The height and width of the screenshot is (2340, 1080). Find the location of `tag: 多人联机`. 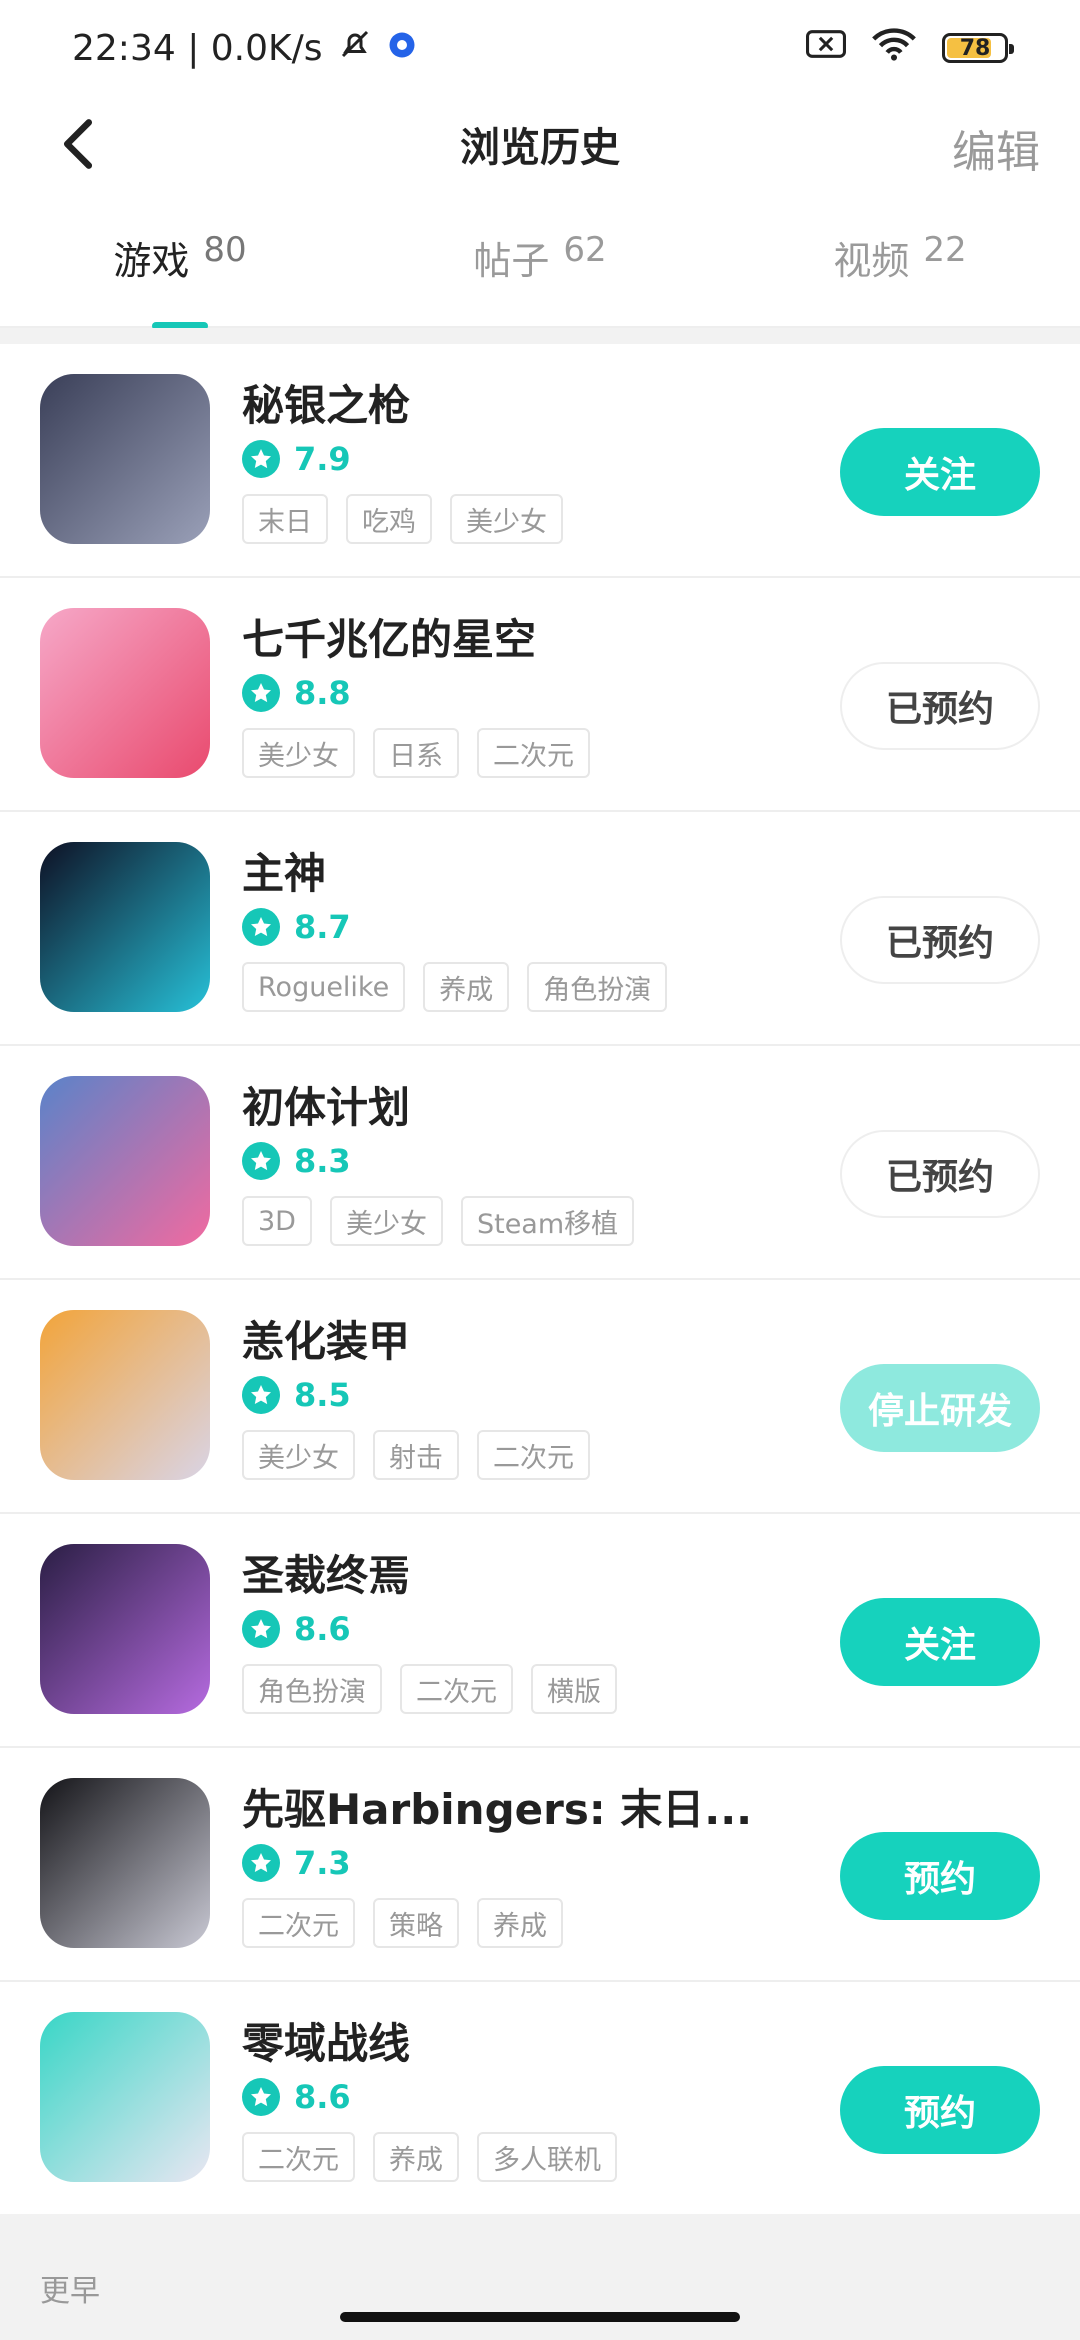

tag: 多人联机 is located at coordinates (547, 2157).